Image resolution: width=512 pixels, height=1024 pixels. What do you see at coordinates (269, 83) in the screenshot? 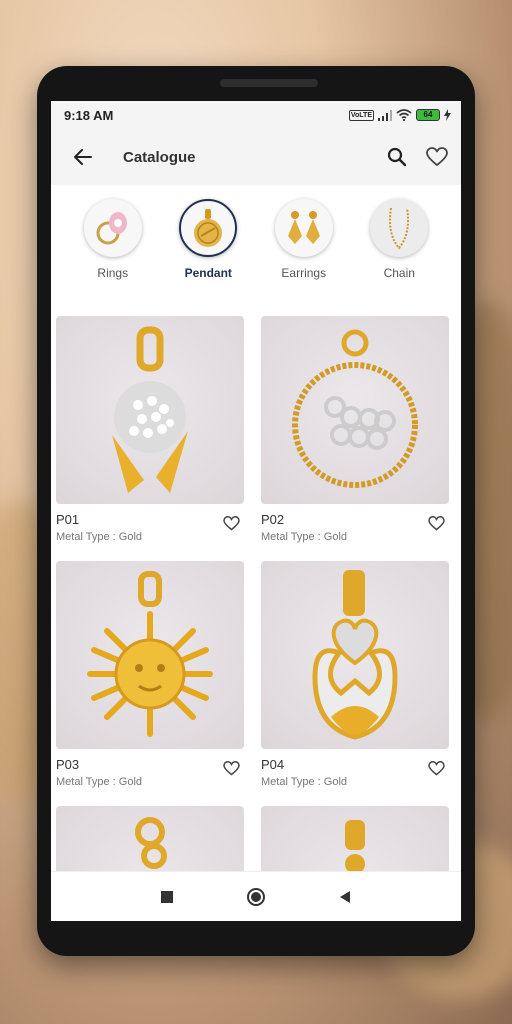
I see `speaker-grille` at bounding box center [269, 83].